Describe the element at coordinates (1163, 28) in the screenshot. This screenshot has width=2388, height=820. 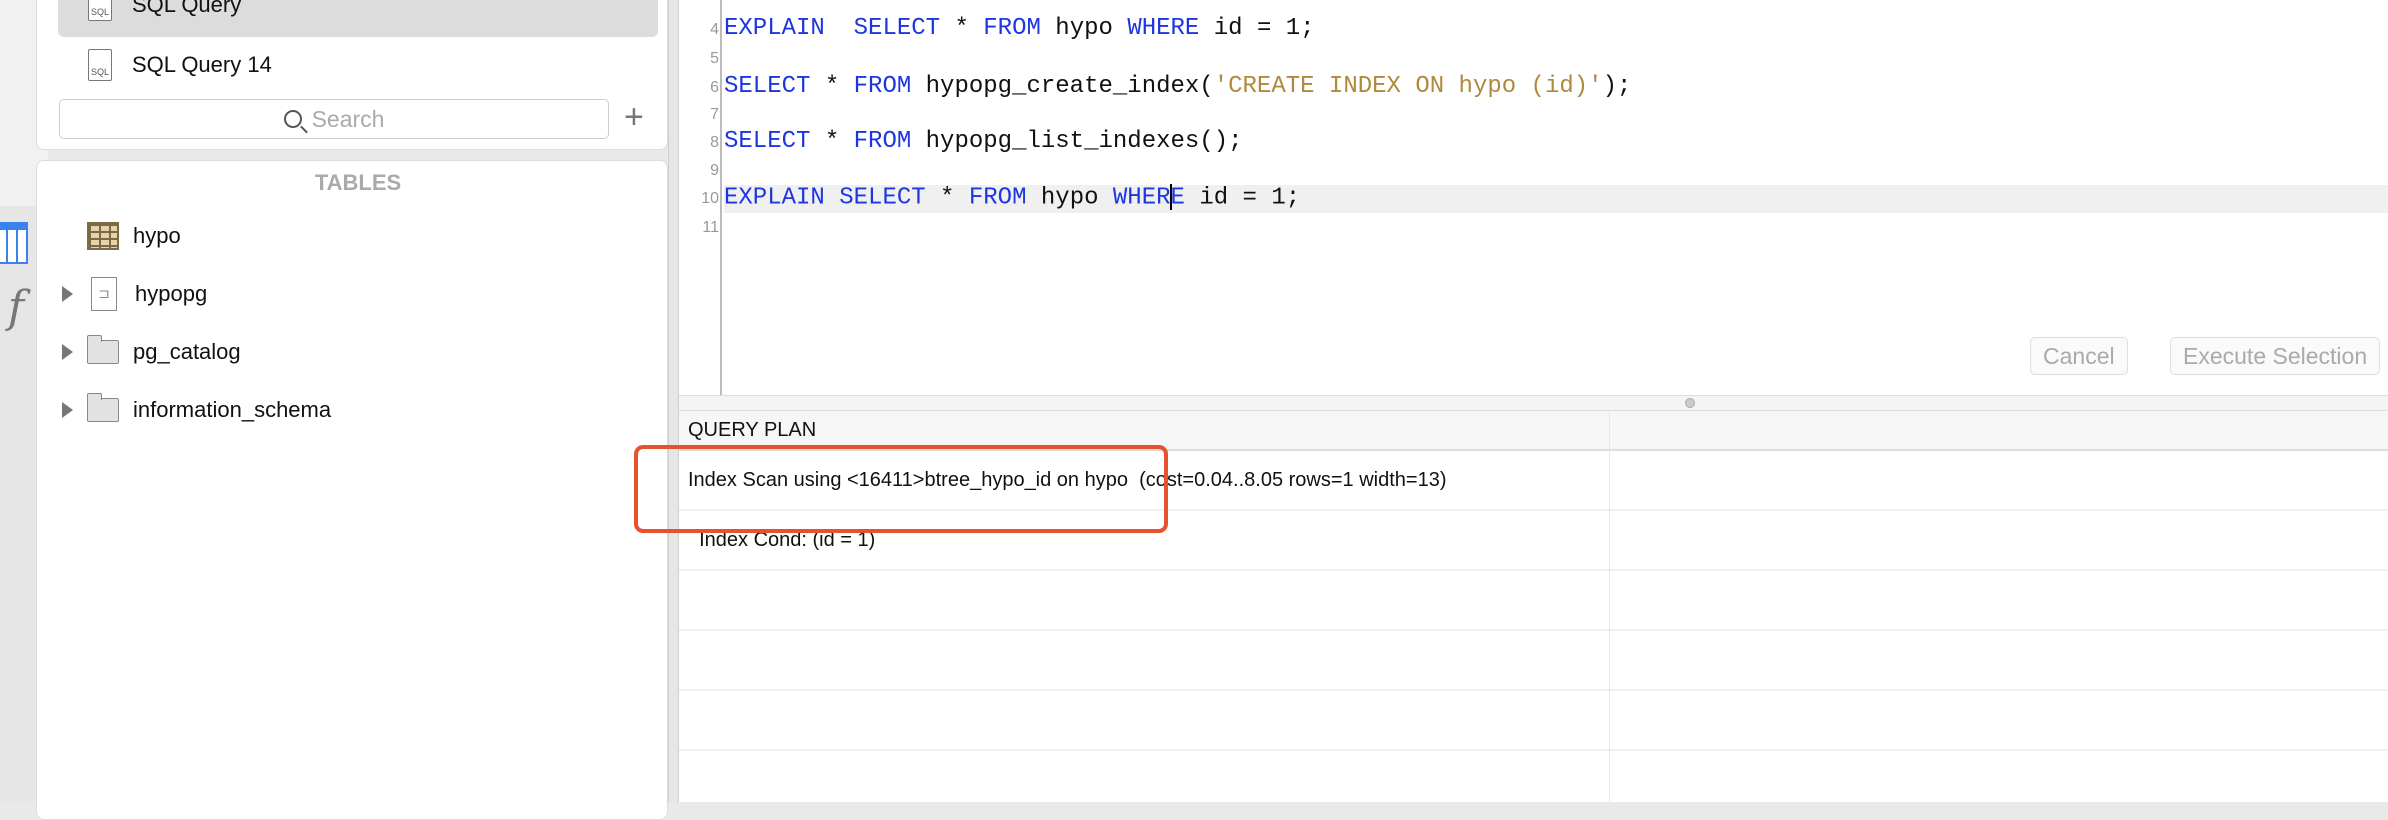
I see `sql-keyword: WHERE` at that location.